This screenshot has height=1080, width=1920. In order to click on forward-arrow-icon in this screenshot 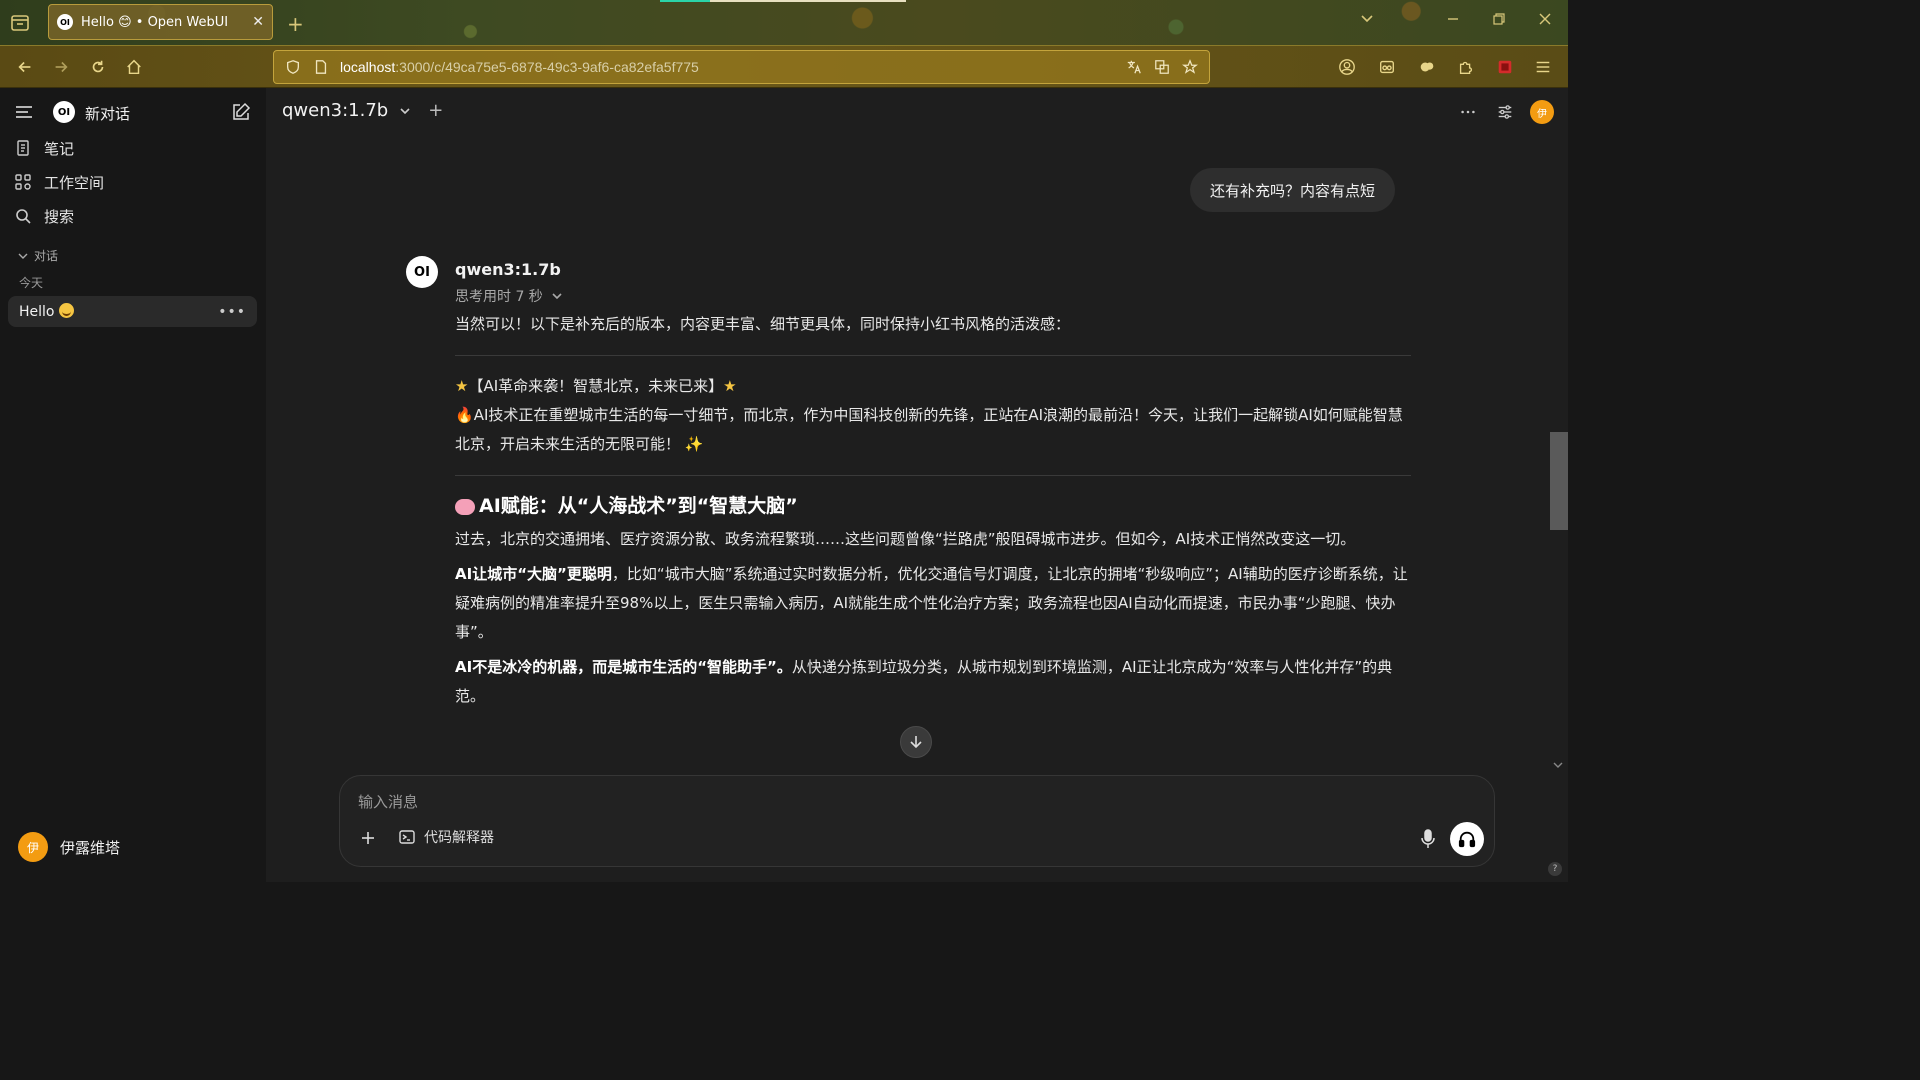, I will do `click(61, 67)`.